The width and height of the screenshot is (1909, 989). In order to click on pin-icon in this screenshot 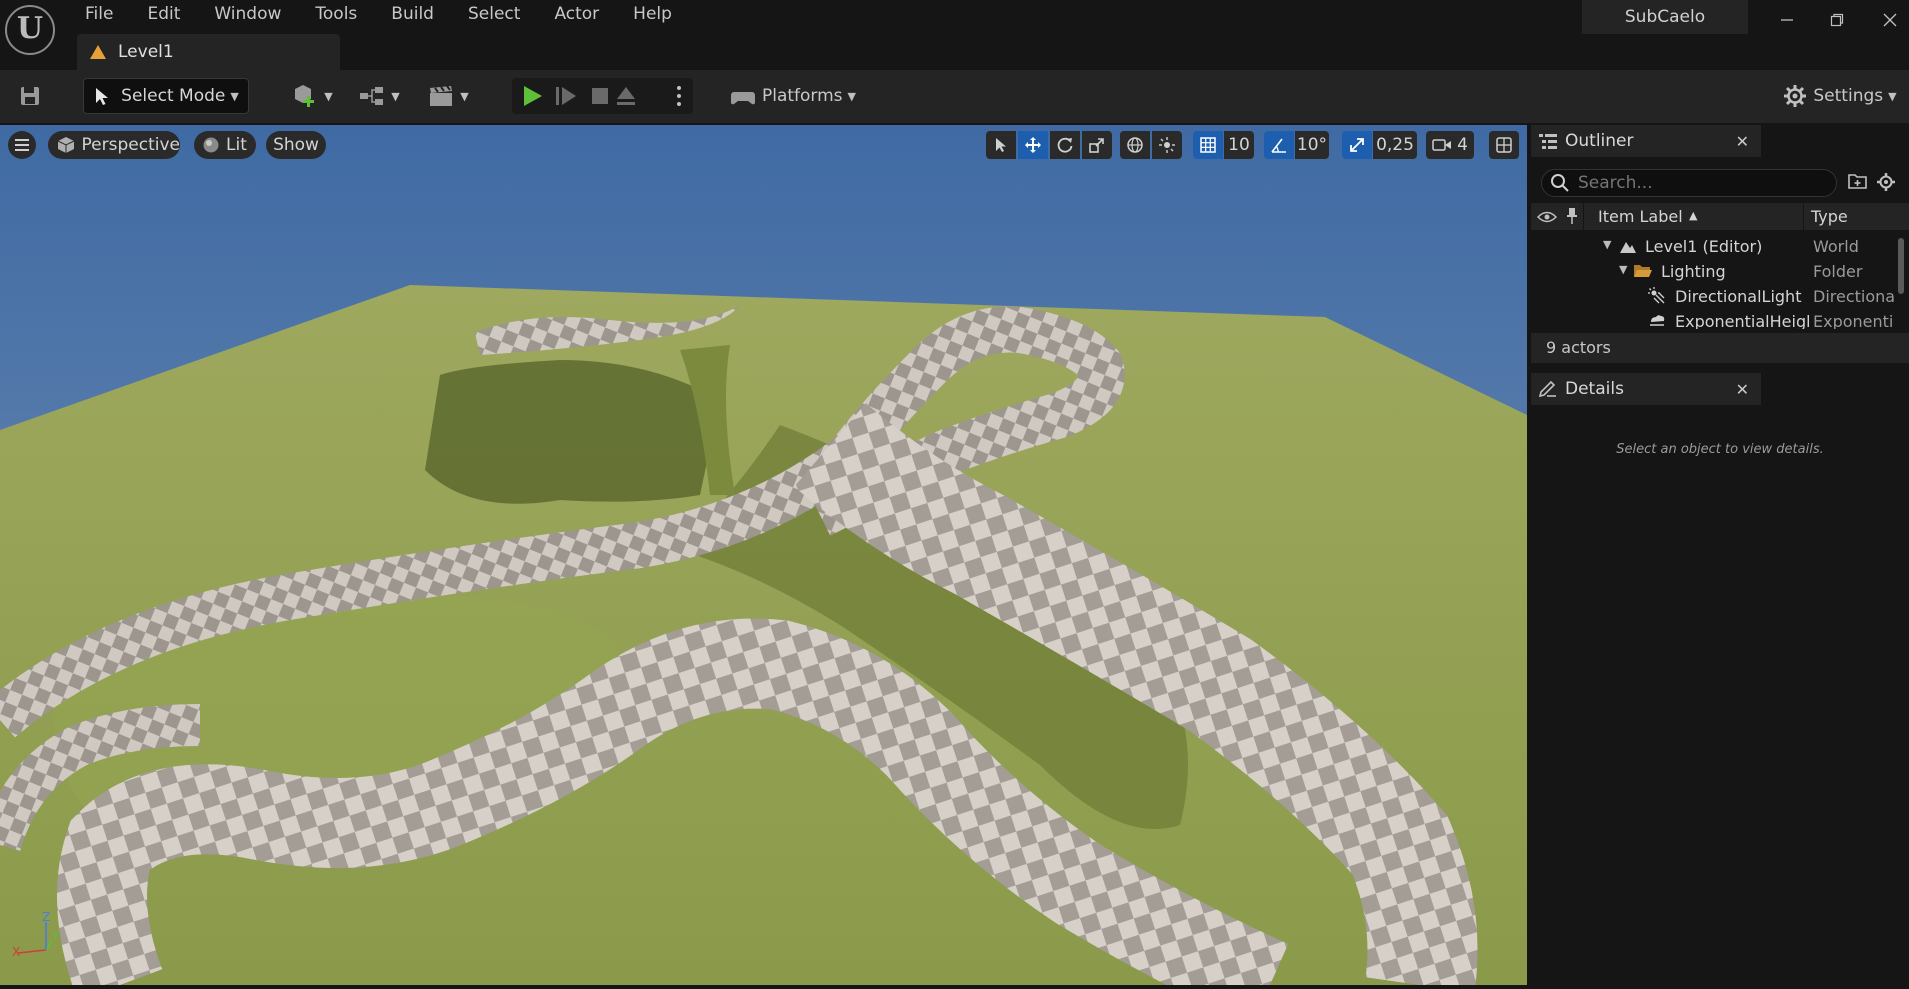, I will do `click(1572, 216)`.